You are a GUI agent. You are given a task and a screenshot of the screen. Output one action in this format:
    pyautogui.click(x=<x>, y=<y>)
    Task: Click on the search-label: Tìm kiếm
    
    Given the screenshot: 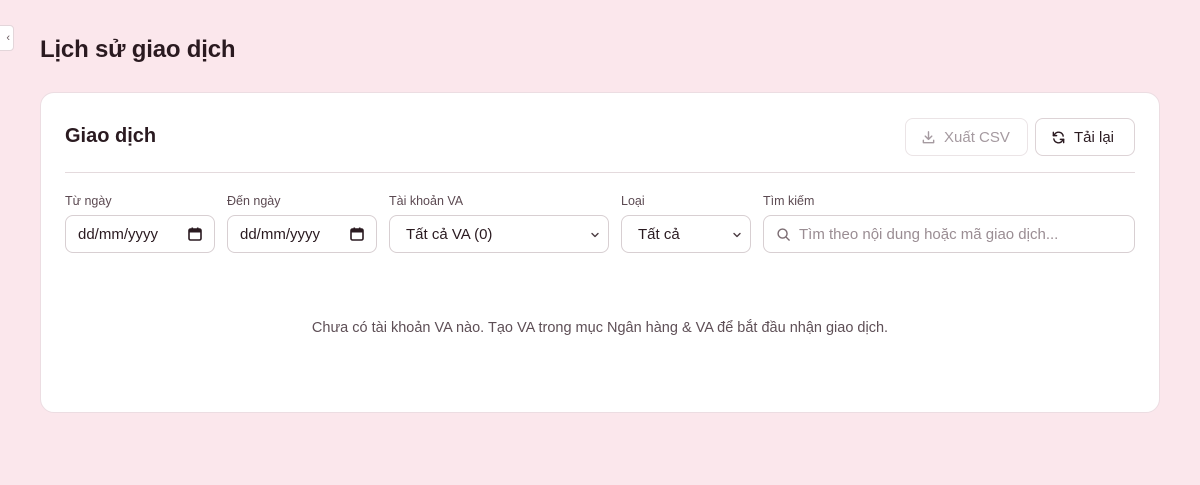 What is the action you would take?
    pyautogui.click(x=789, y=201)
    